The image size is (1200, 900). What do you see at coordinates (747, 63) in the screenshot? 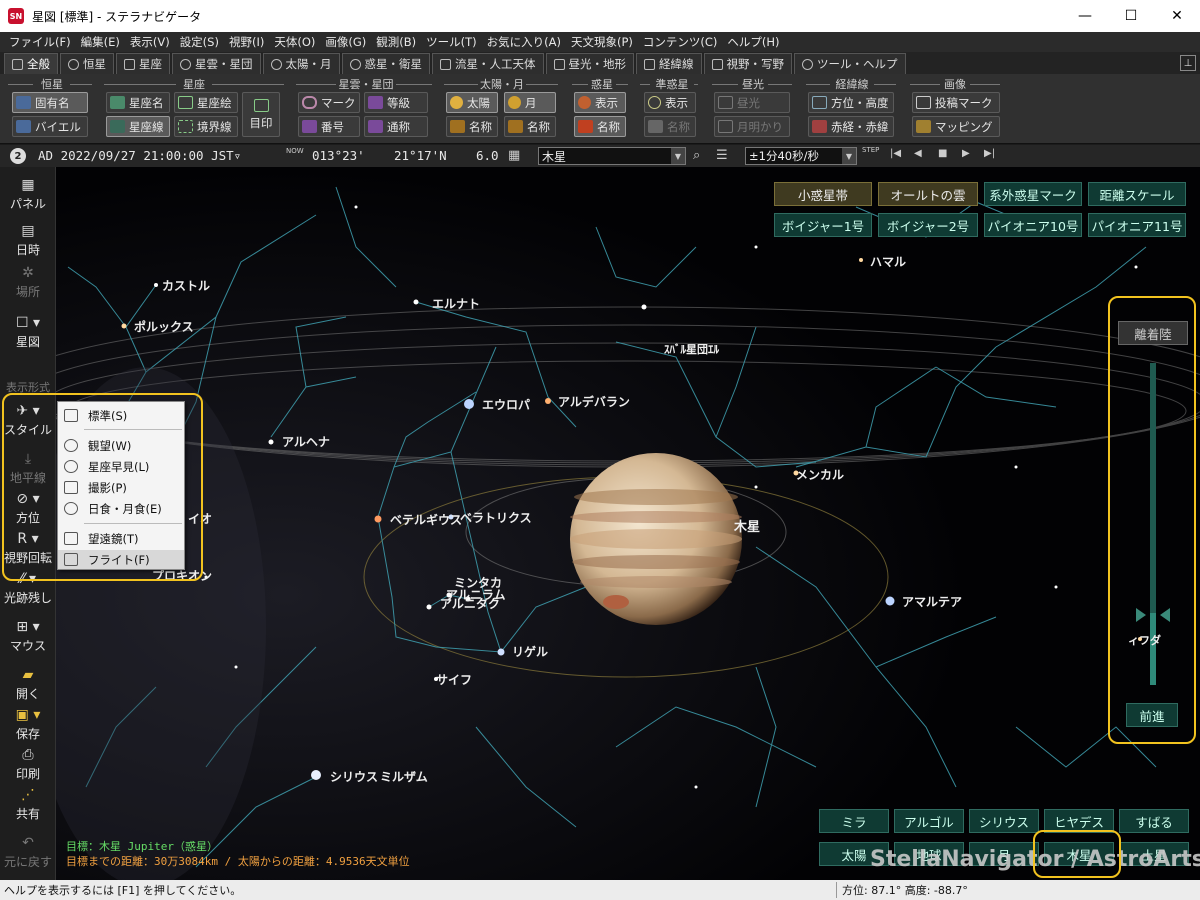
I see `tab-field-view: 視野・写野` at bounding box center [747, 63].